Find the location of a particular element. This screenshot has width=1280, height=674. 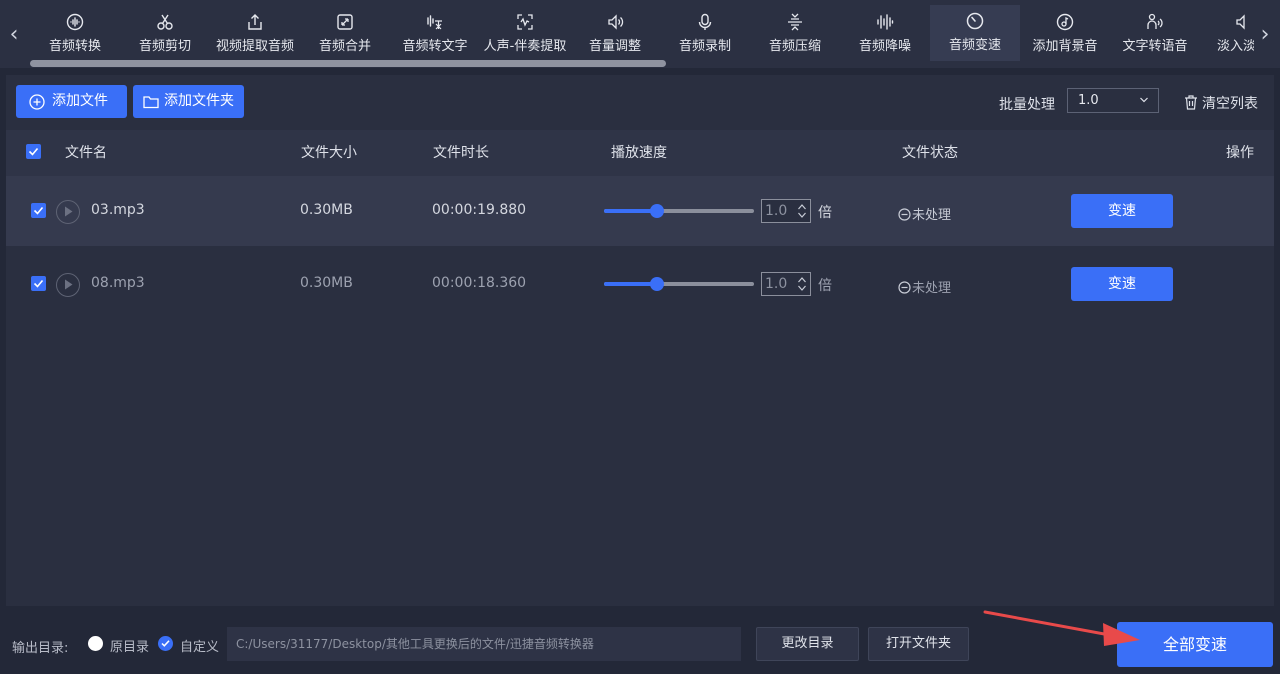

vocal-extract-icon is located at coordinates (525, 22).